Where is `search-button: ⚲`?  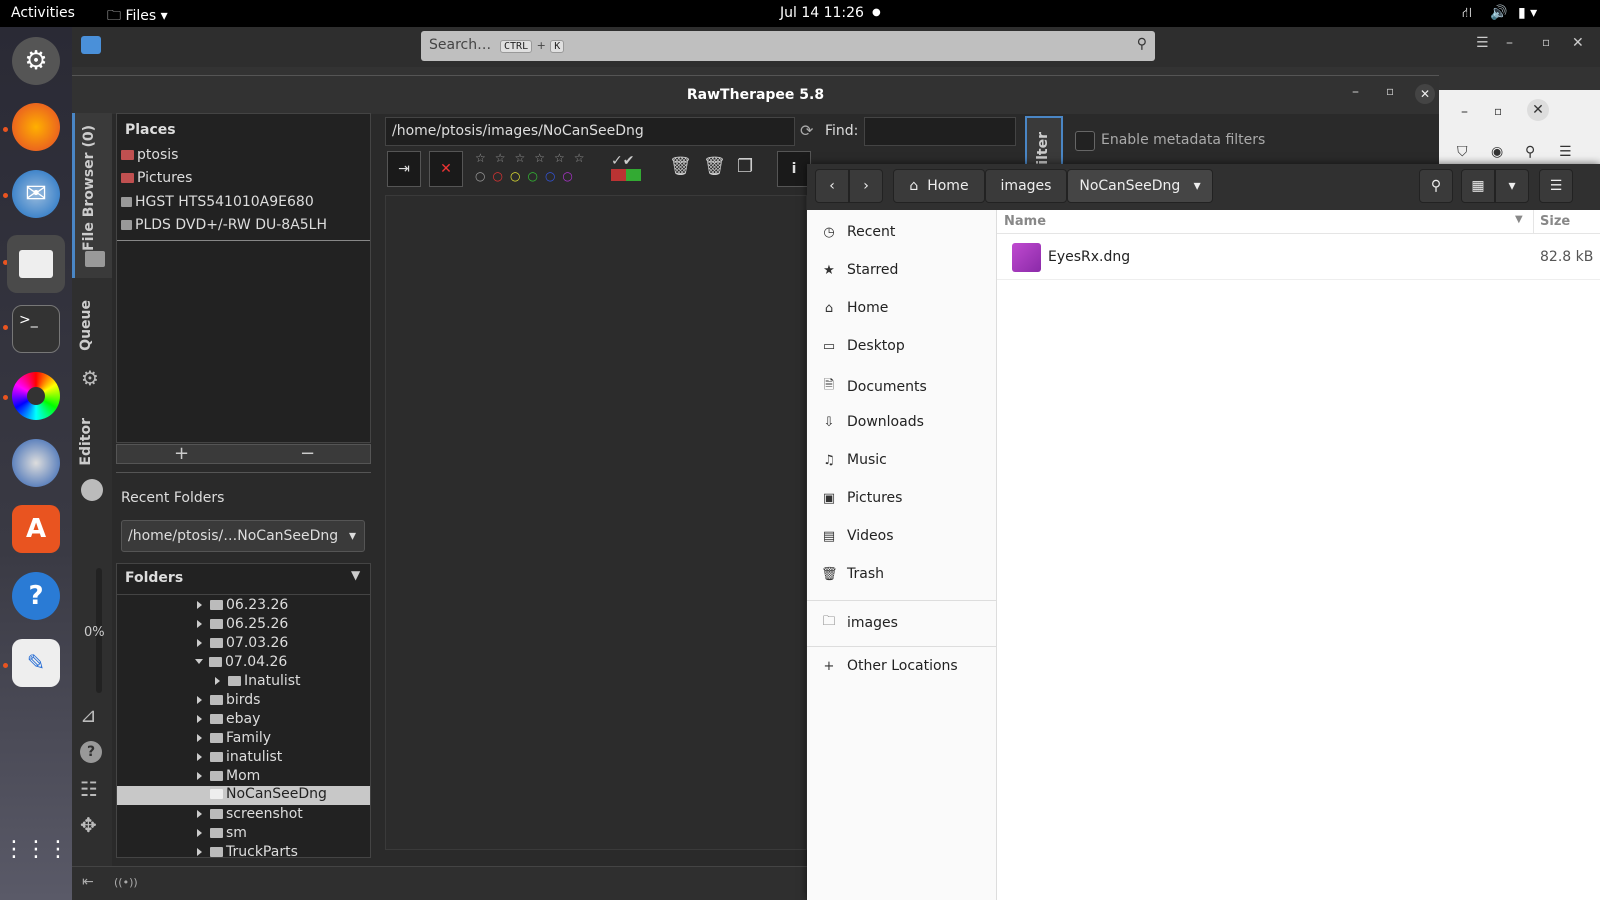 search-button: ⚲ is located at coordinates (1436, 186).